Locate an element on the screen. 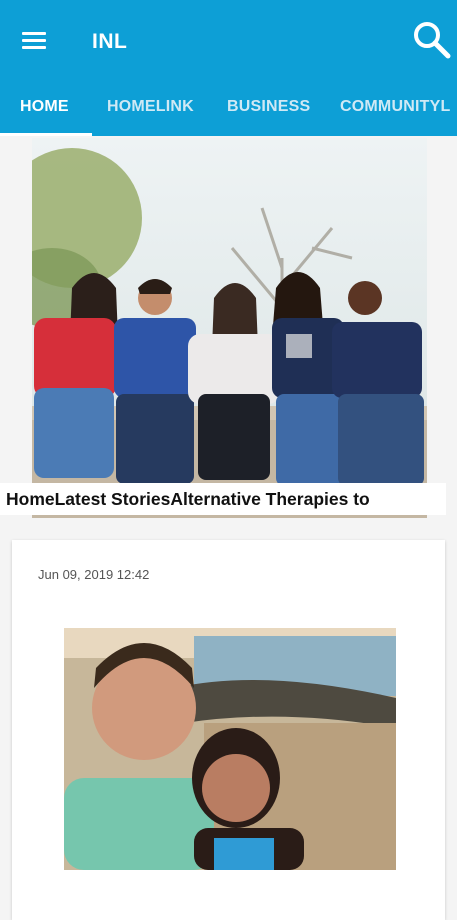 The image size is (457, 920). search-button is located at coordinates (432, 40).